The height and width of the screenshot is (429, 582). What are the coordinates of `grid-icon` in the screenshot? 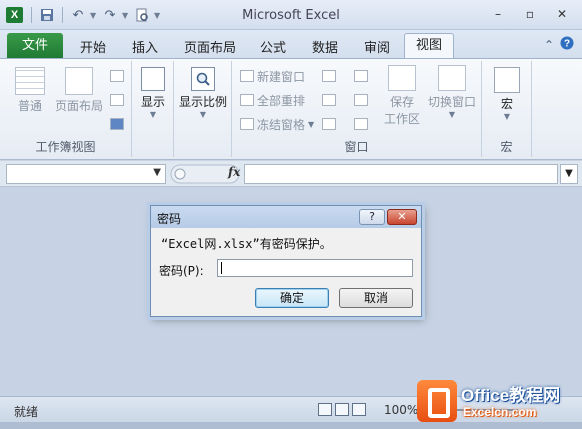 It's located at (30, 81).